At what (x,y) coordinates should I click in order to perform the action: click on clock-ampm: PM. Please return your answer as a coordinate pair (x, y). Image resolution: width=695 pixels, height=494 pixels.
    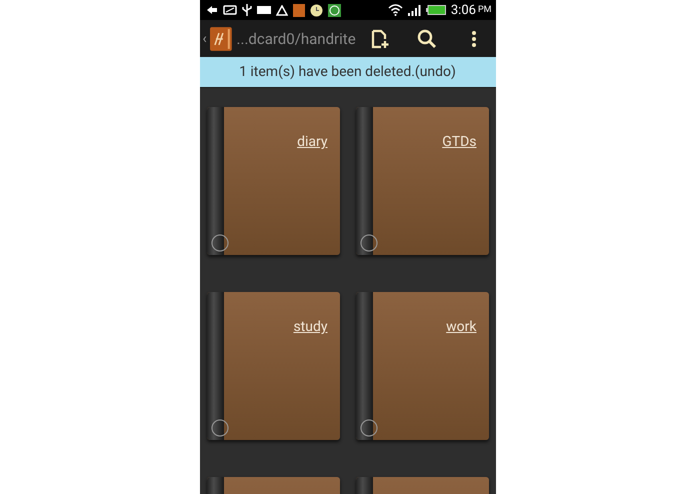
    Looking at the image, I should click on (485, 10).